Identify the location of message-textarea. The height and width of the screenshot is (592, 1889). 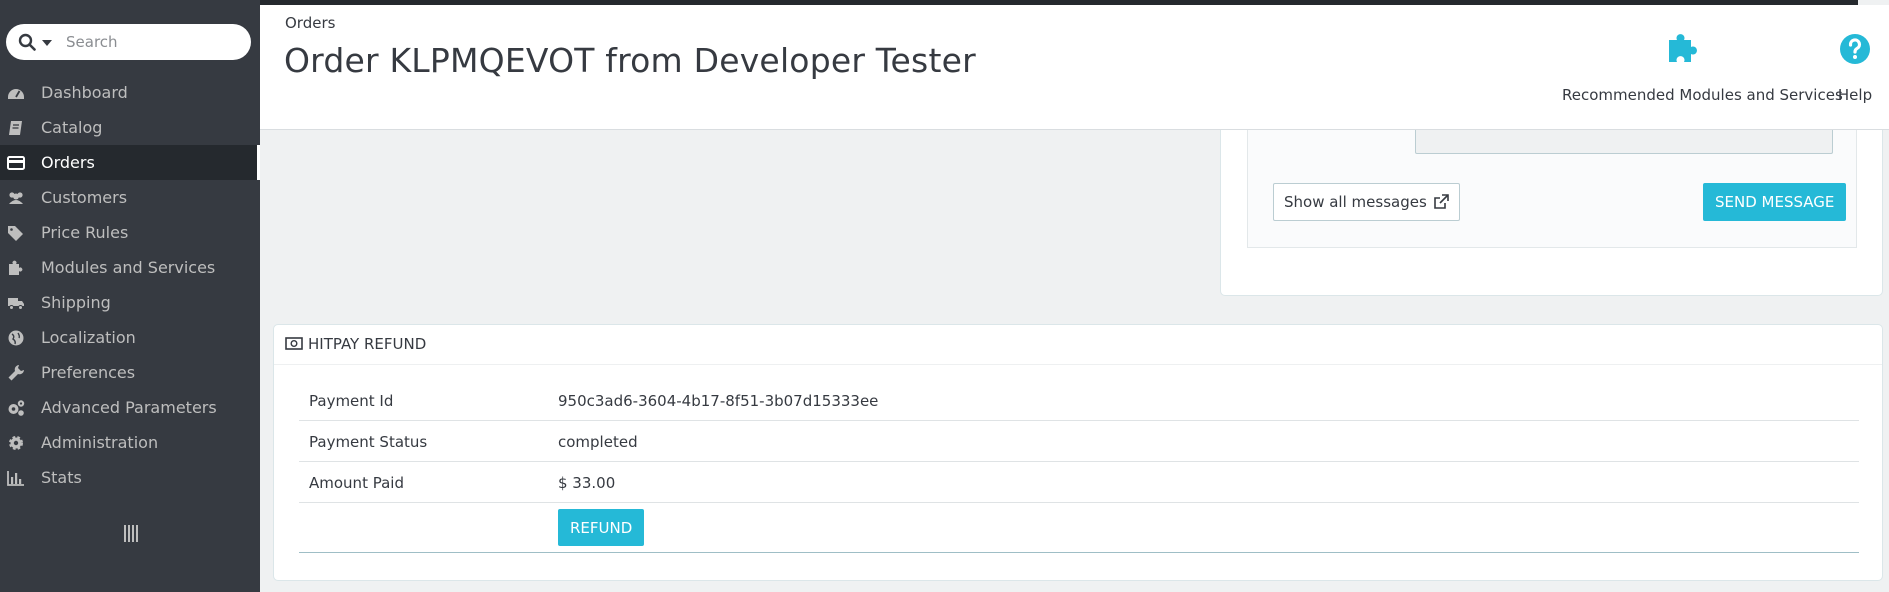
(1624, 142).